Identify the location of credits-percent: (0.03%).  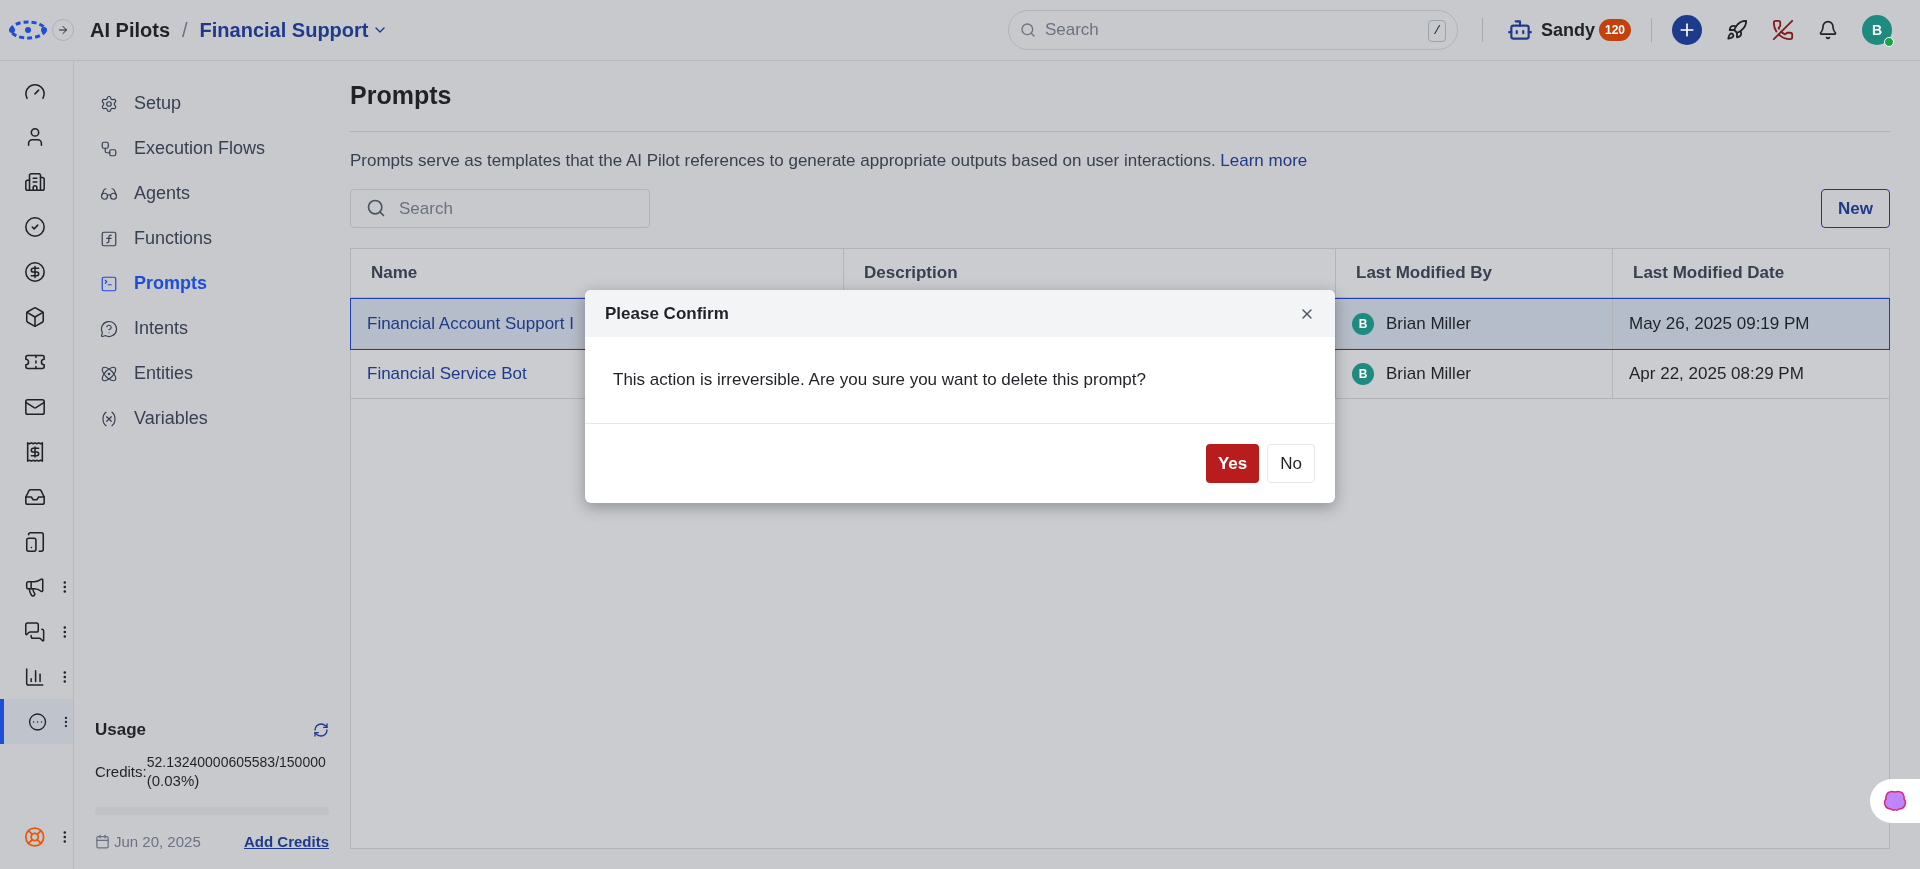
(173, 781).